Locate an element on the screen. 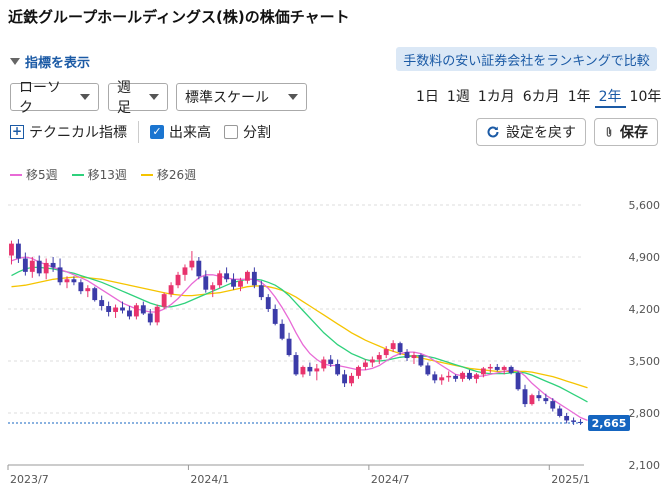 This screenshot has width=667, height=502. broker-ranking-link: 手数料の安い証券会社をランキングで比較 is located at coordinates (526, 59).